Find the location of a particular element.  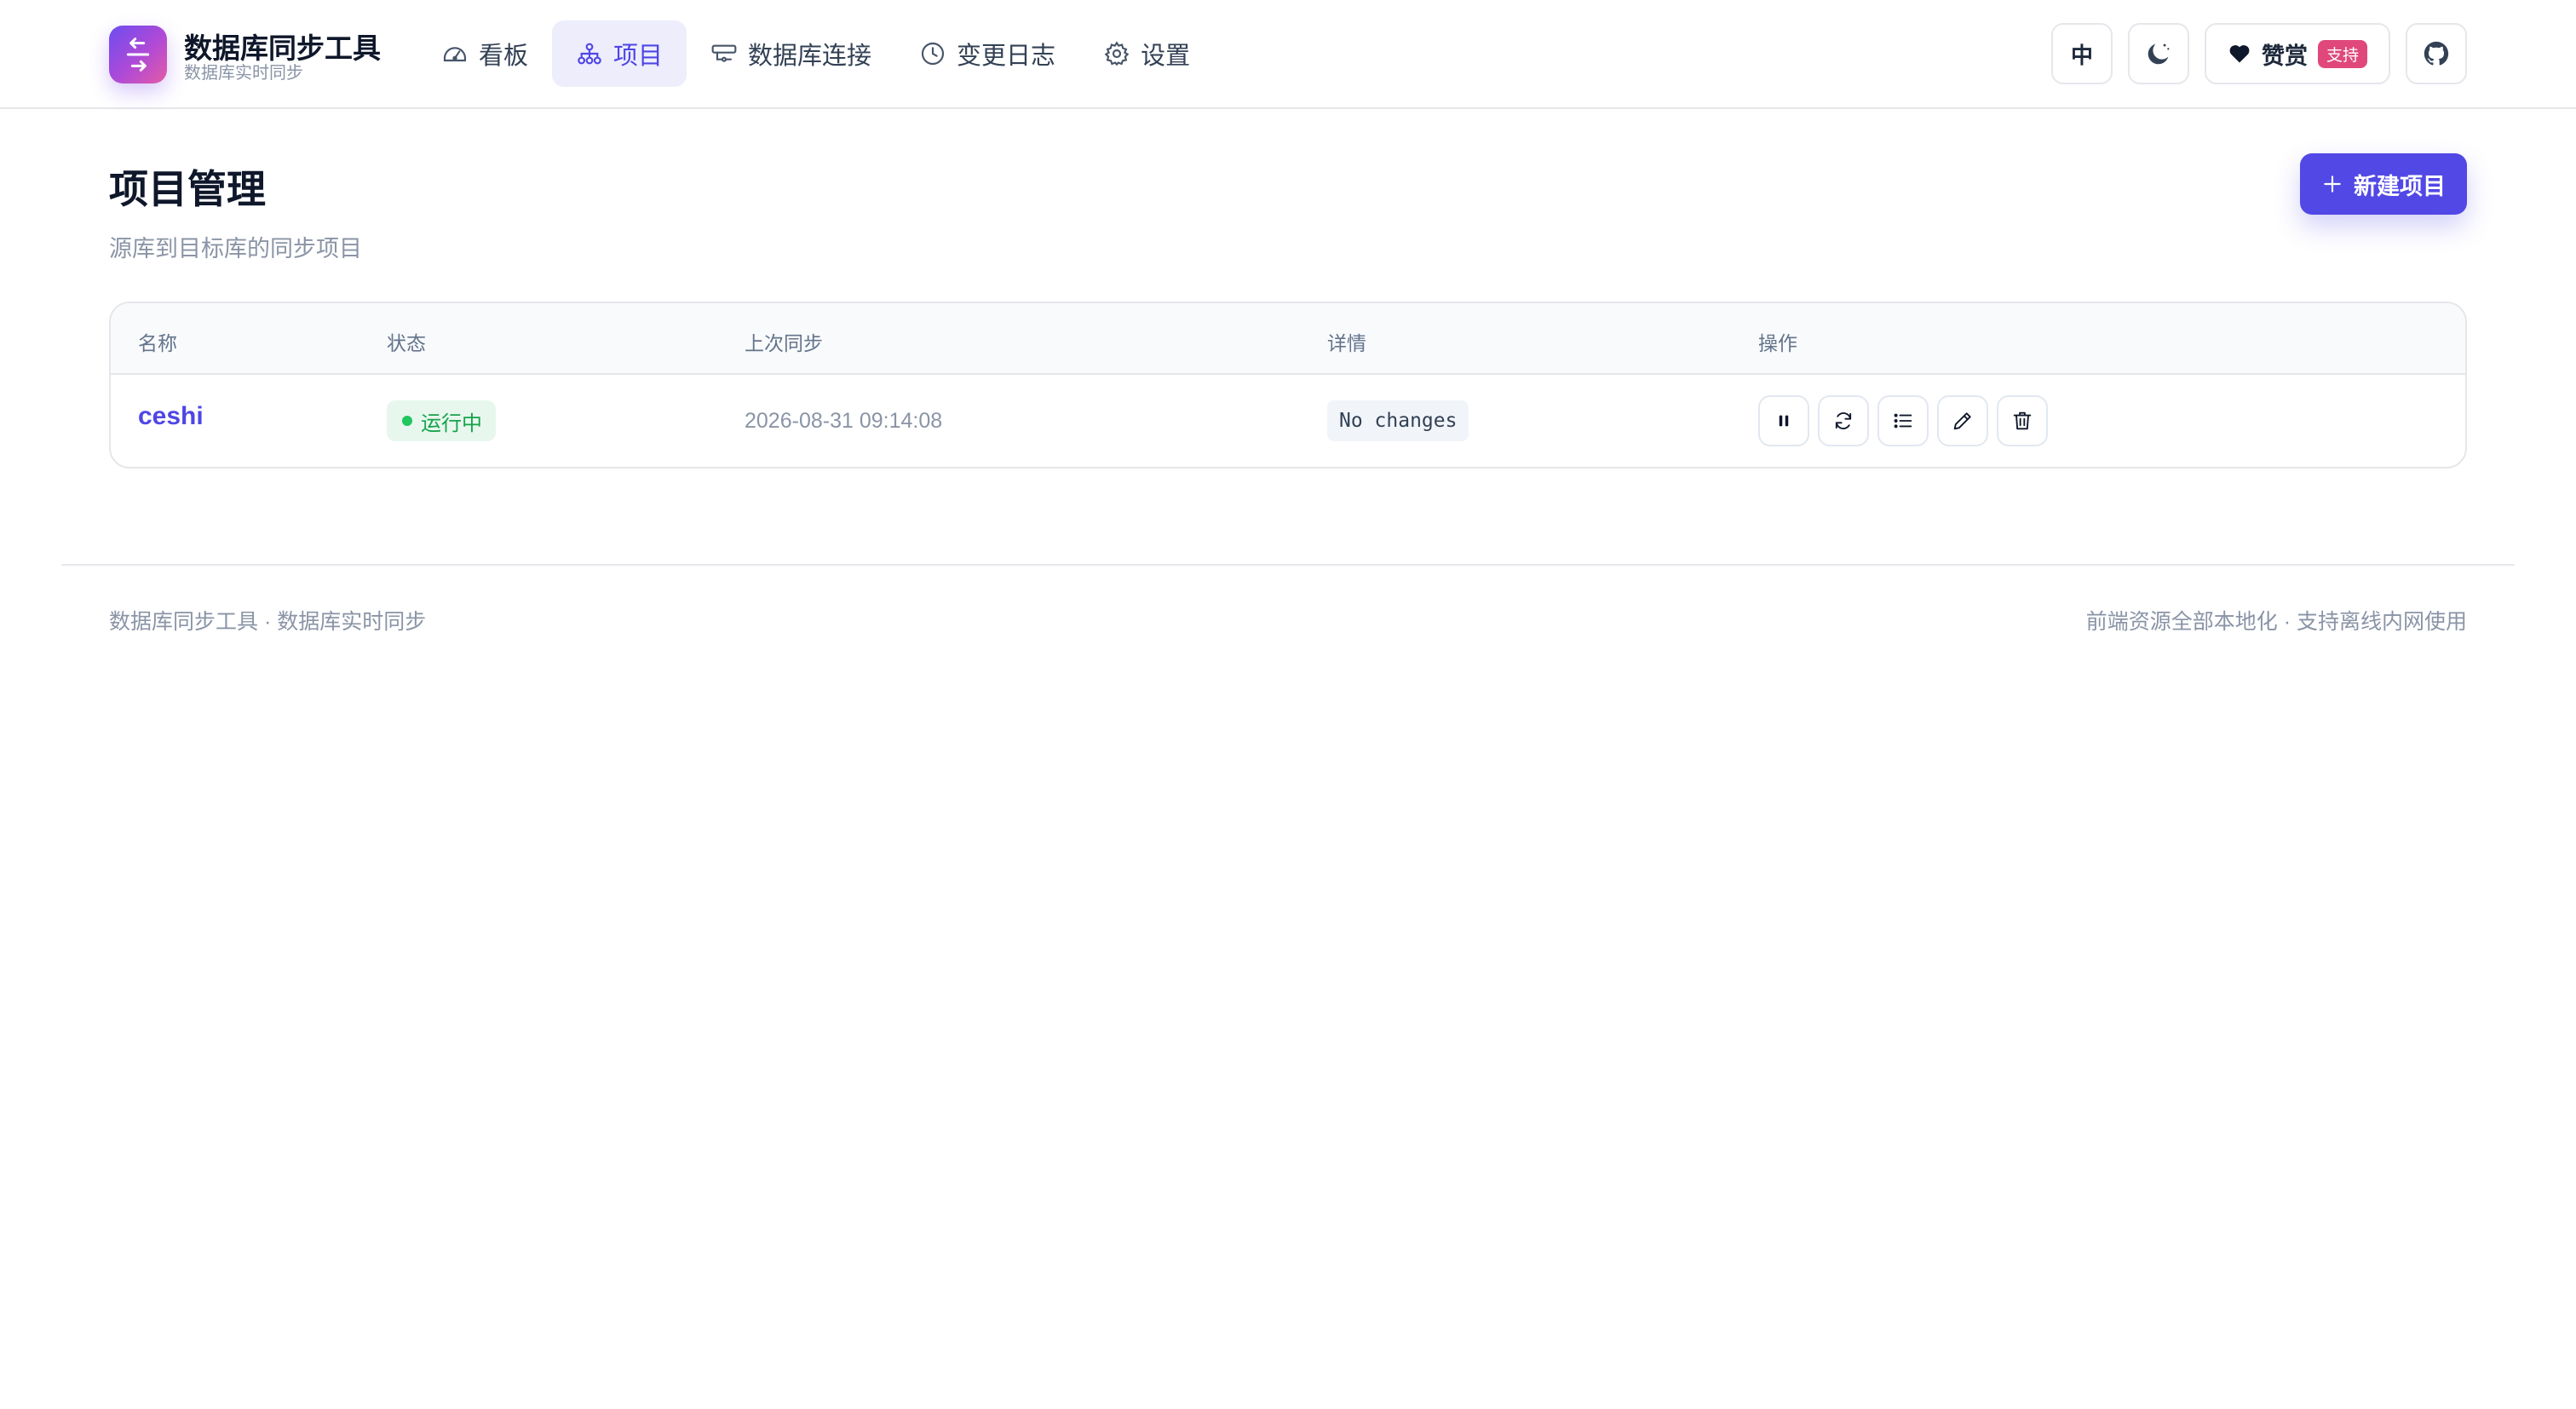

row-actions is located at coordinates (1903, 420).